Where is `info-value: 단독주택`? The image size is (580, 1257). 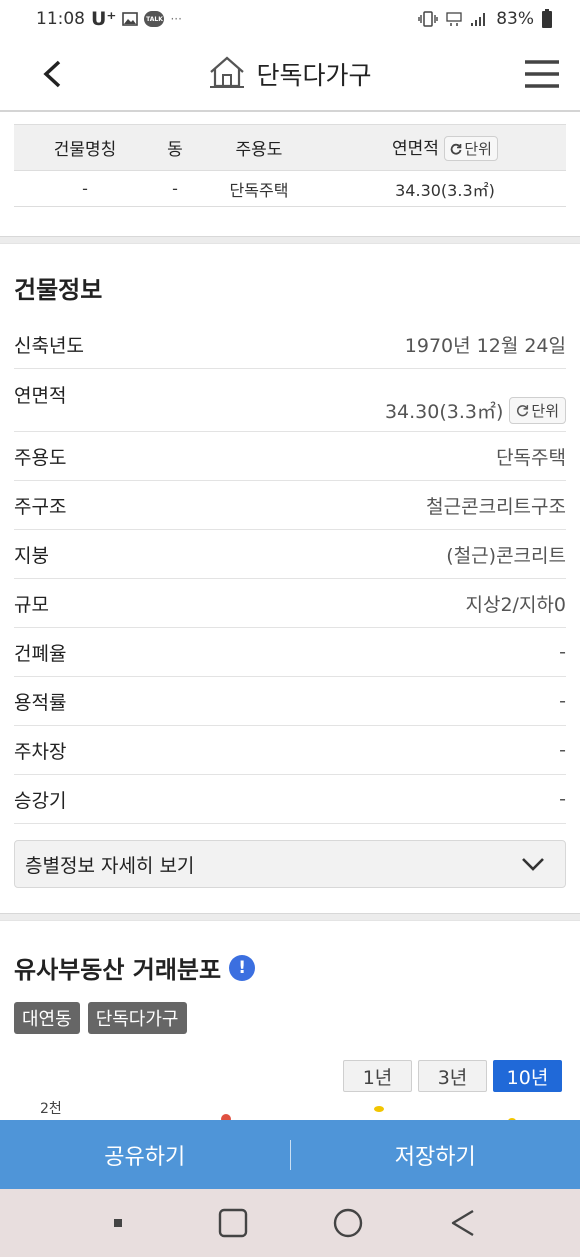 info-value: 단독주택 is located at coordinates (531, 457).